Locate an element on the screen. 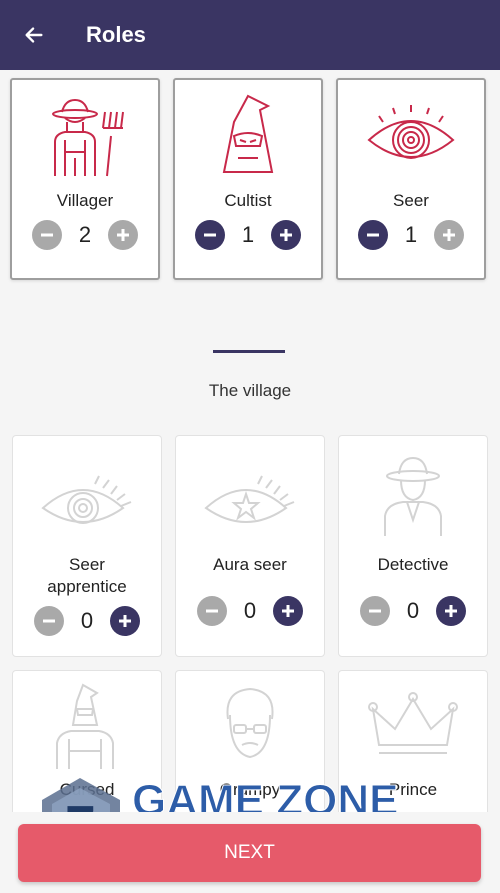 This screenshot has height=893, width=500. role-counter: 2 is located at coordinates (85, 235).